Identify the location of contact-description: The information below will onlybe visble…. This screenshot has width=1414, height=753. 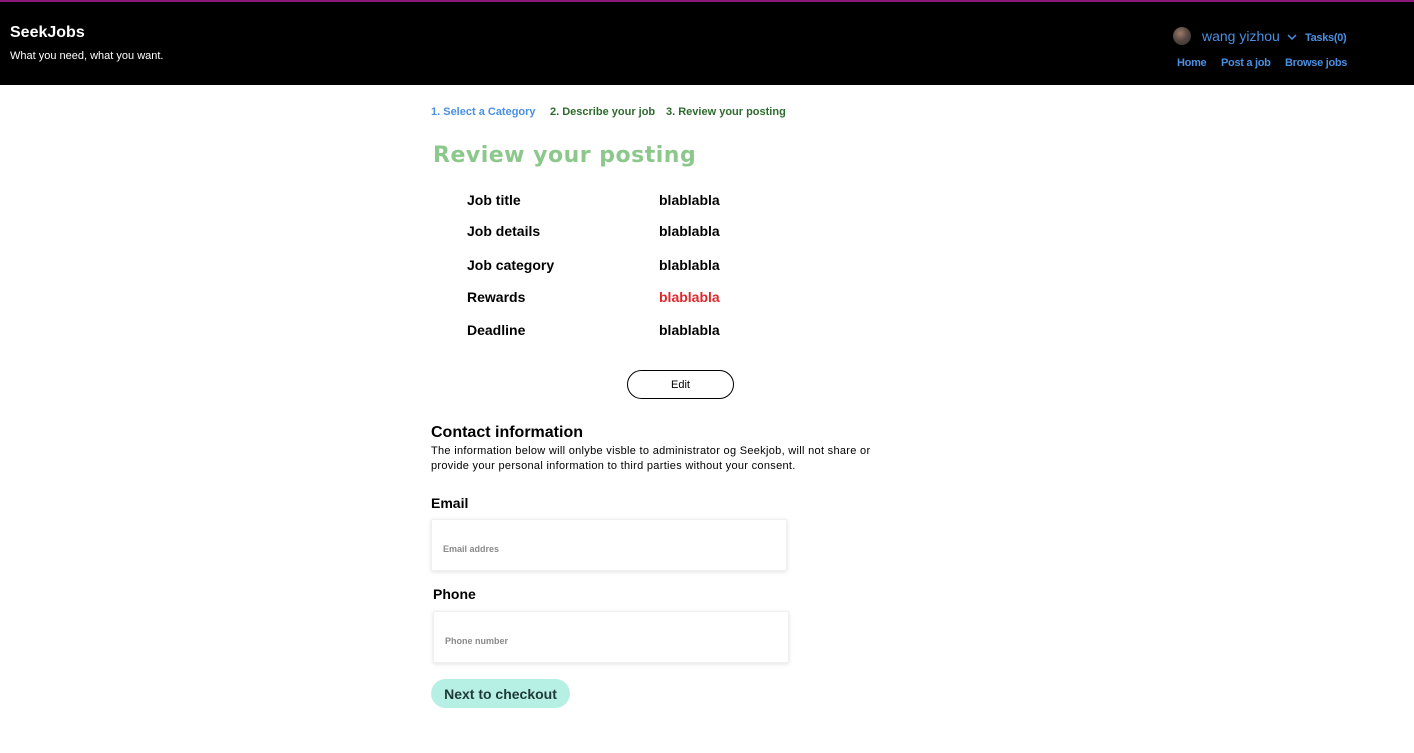
(651, 458).